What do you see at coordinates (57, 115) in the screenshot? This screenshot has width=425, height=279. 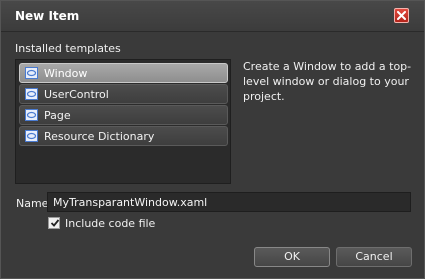 I see `template-label: Page` at bounding box center [57, 115].